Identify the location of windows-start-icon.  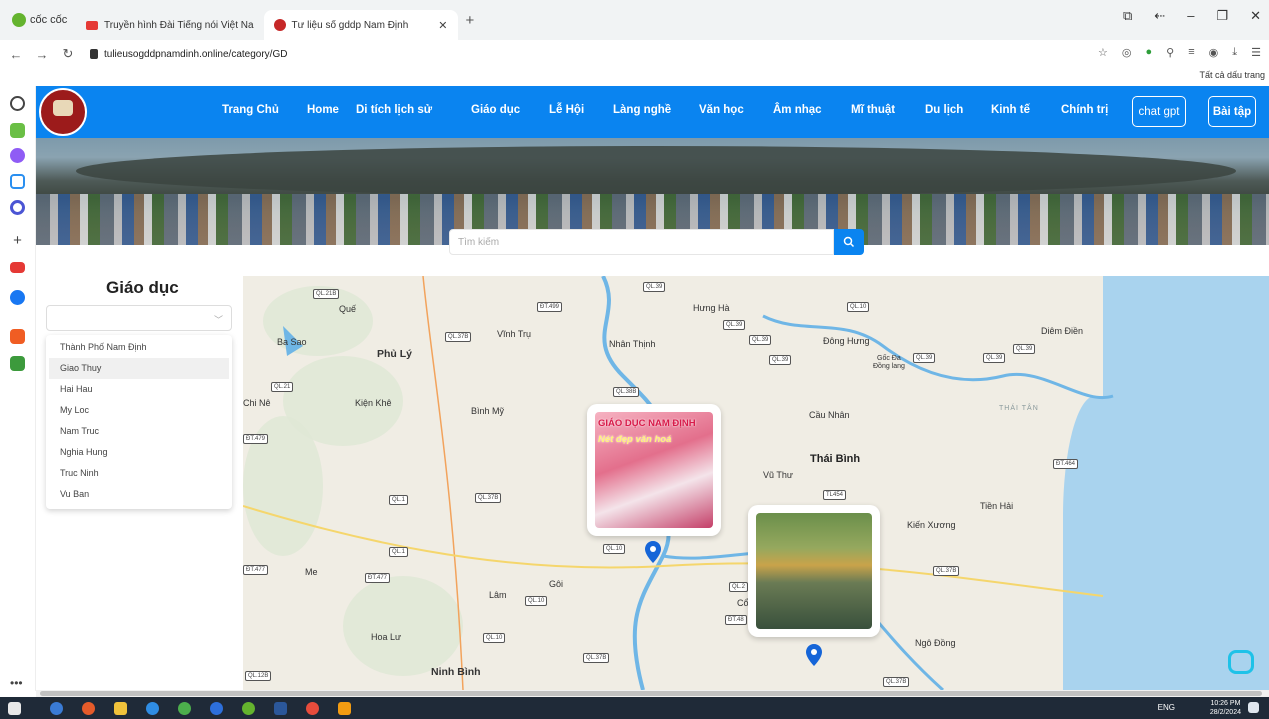
(14, 708).